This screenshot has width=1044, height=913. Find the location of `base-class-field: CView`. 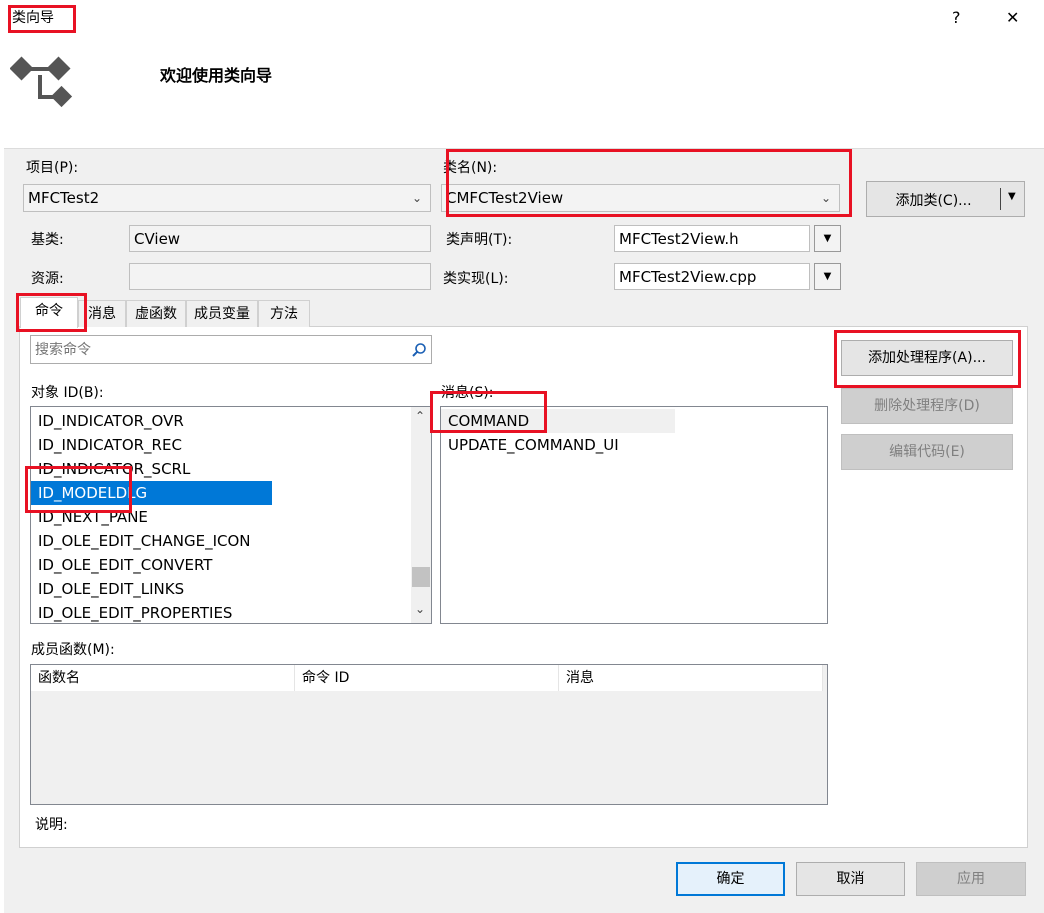

base-class-field: CView is located at coordinates (280, 238).